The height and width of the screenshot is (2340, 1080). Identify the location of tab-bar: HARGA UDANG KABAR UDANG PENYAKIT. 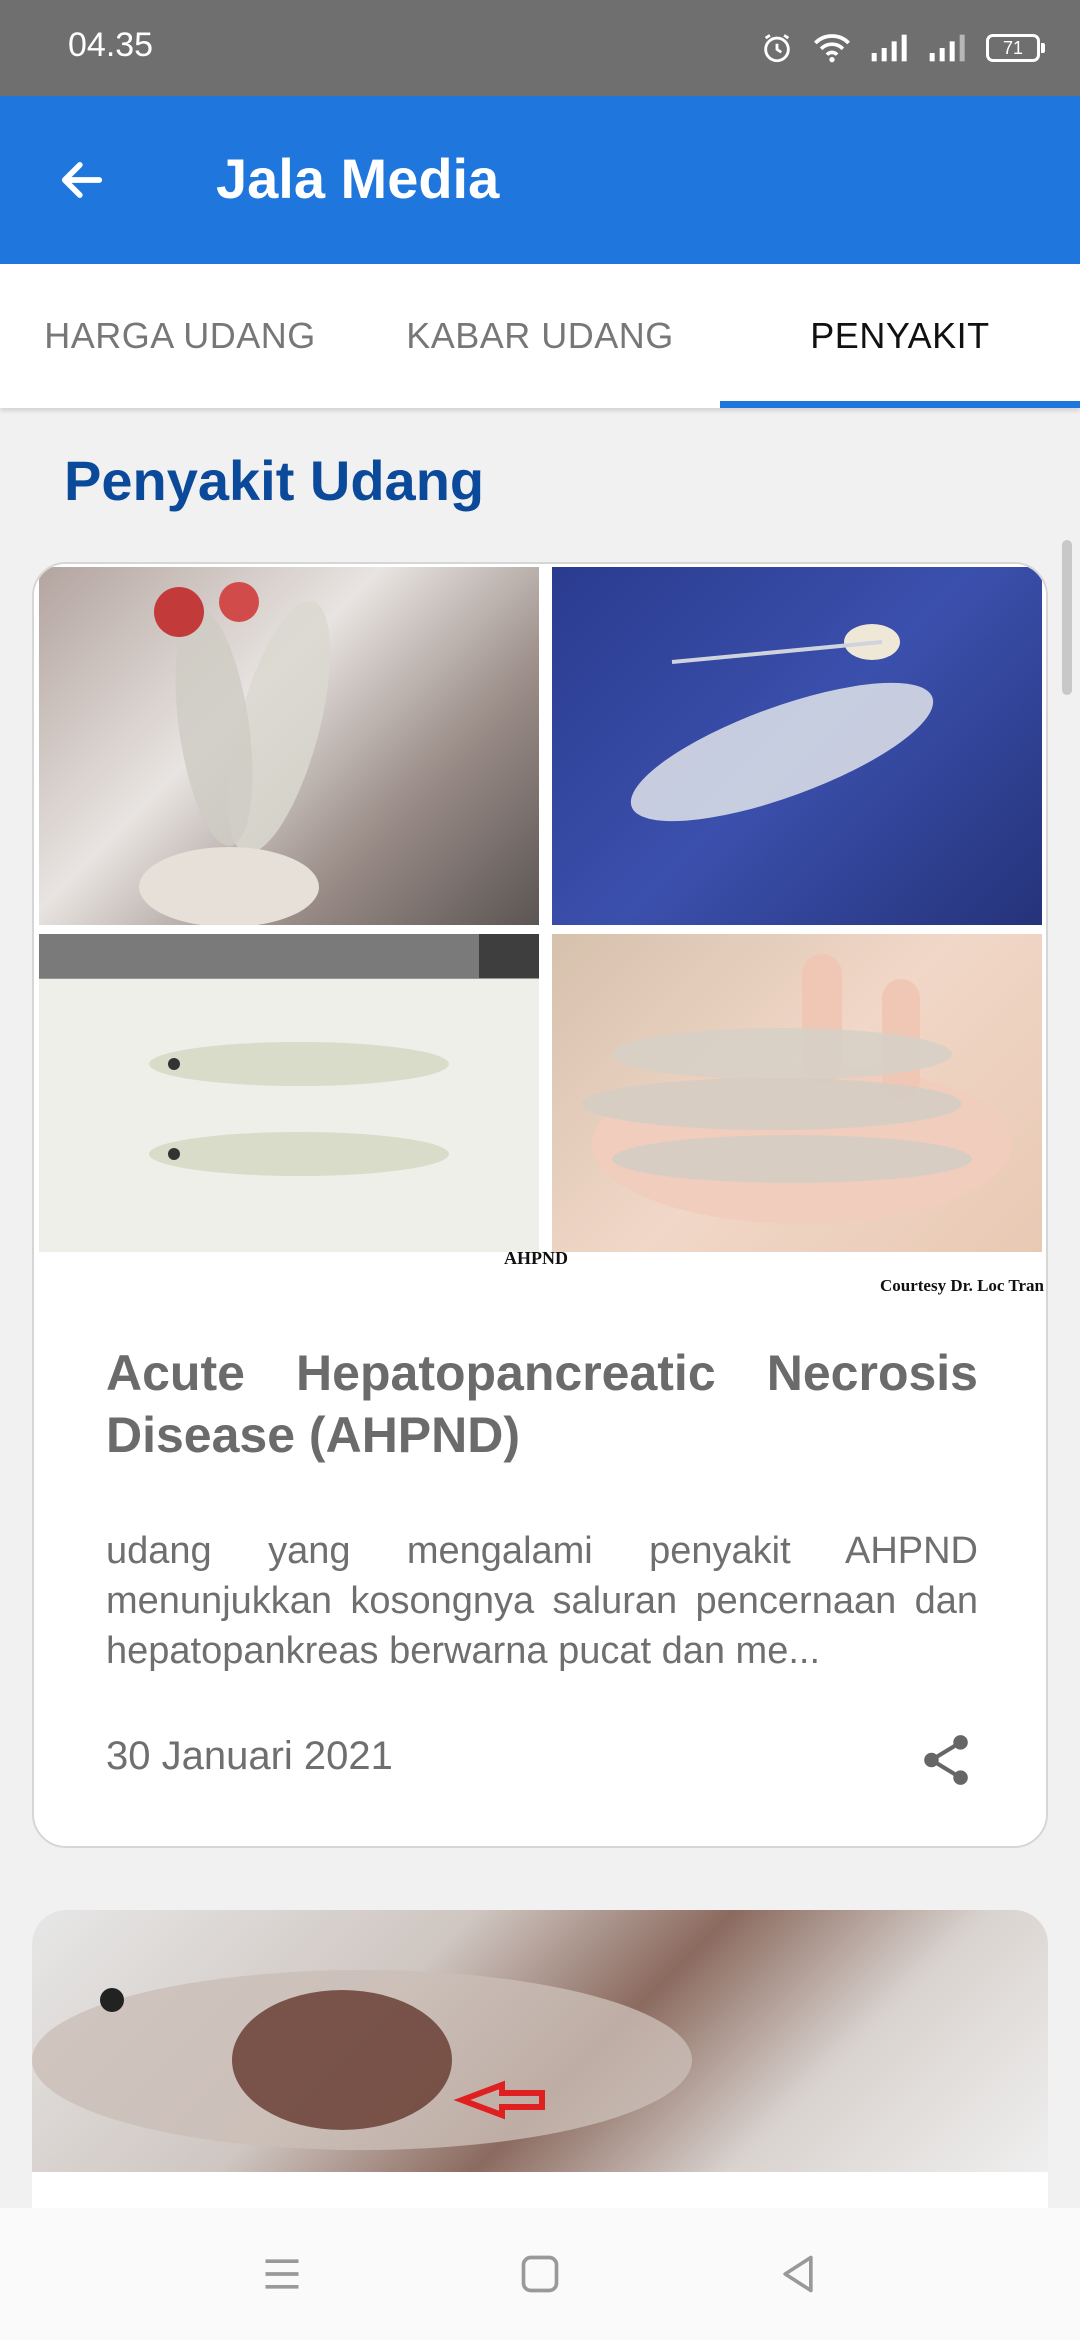
(540, 336).